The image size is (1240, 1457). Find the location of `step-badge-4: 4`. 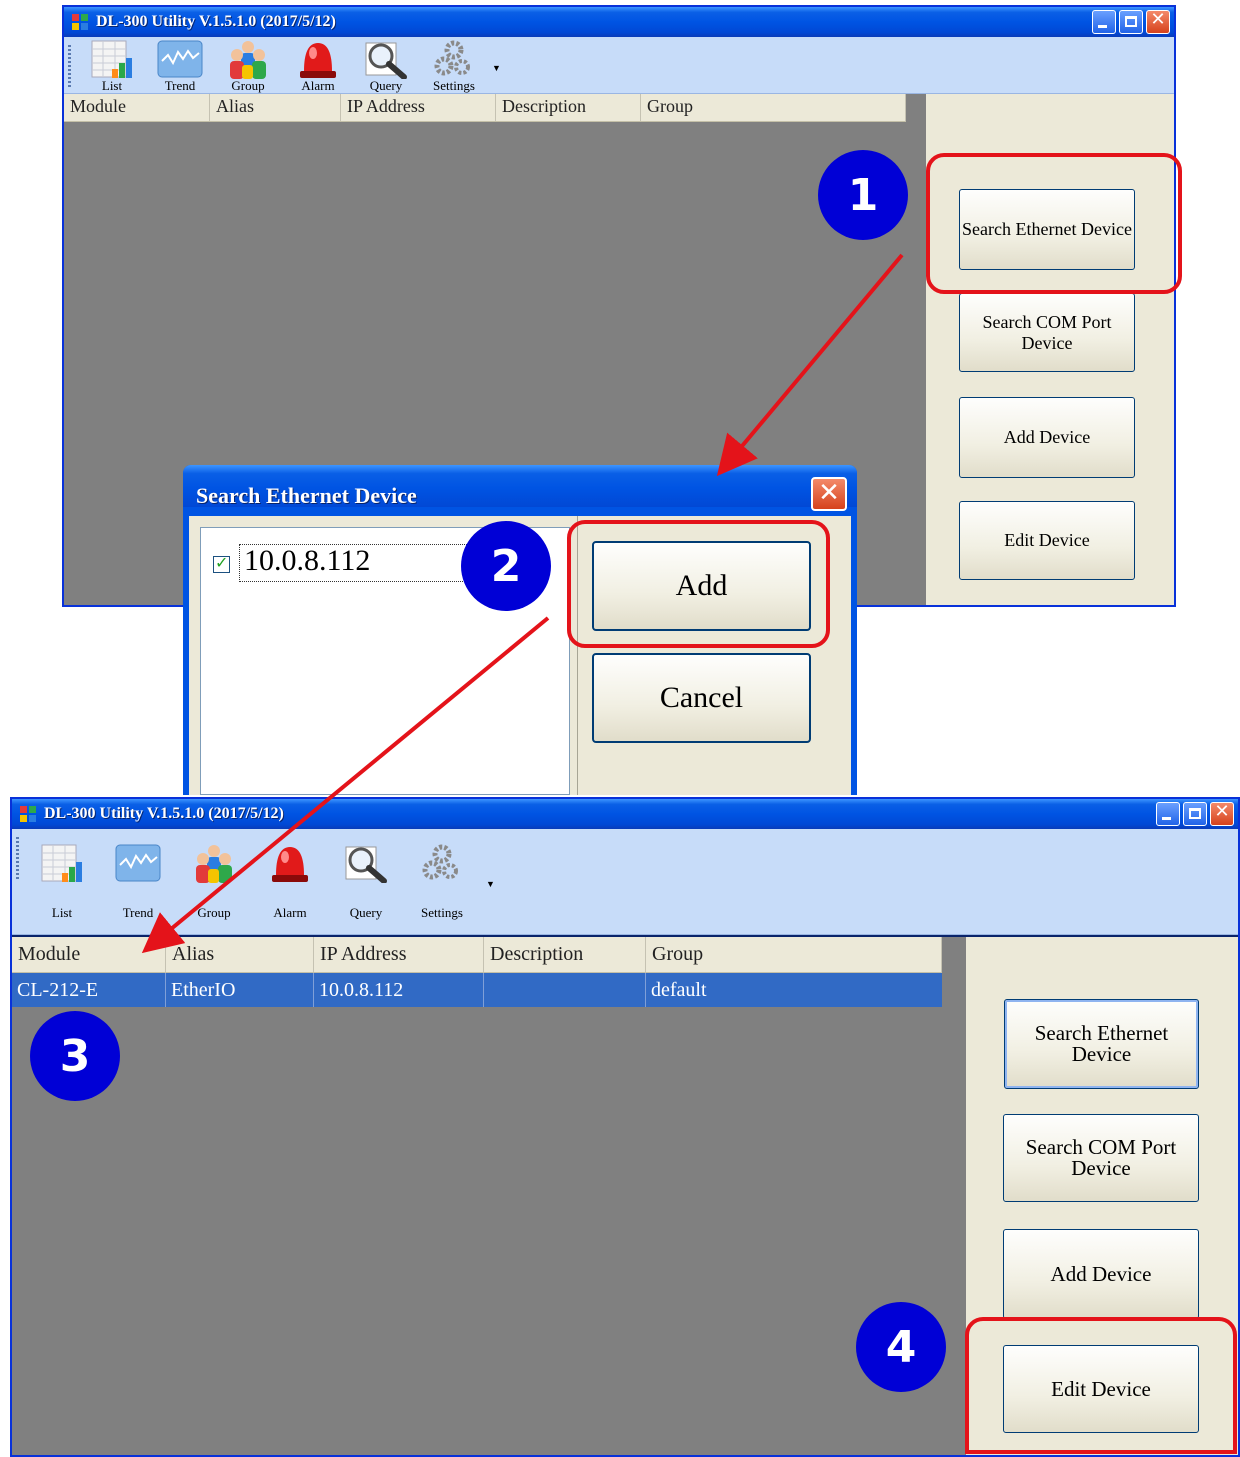

step-badge-4: 4 is located at coordinates (901, 1347).